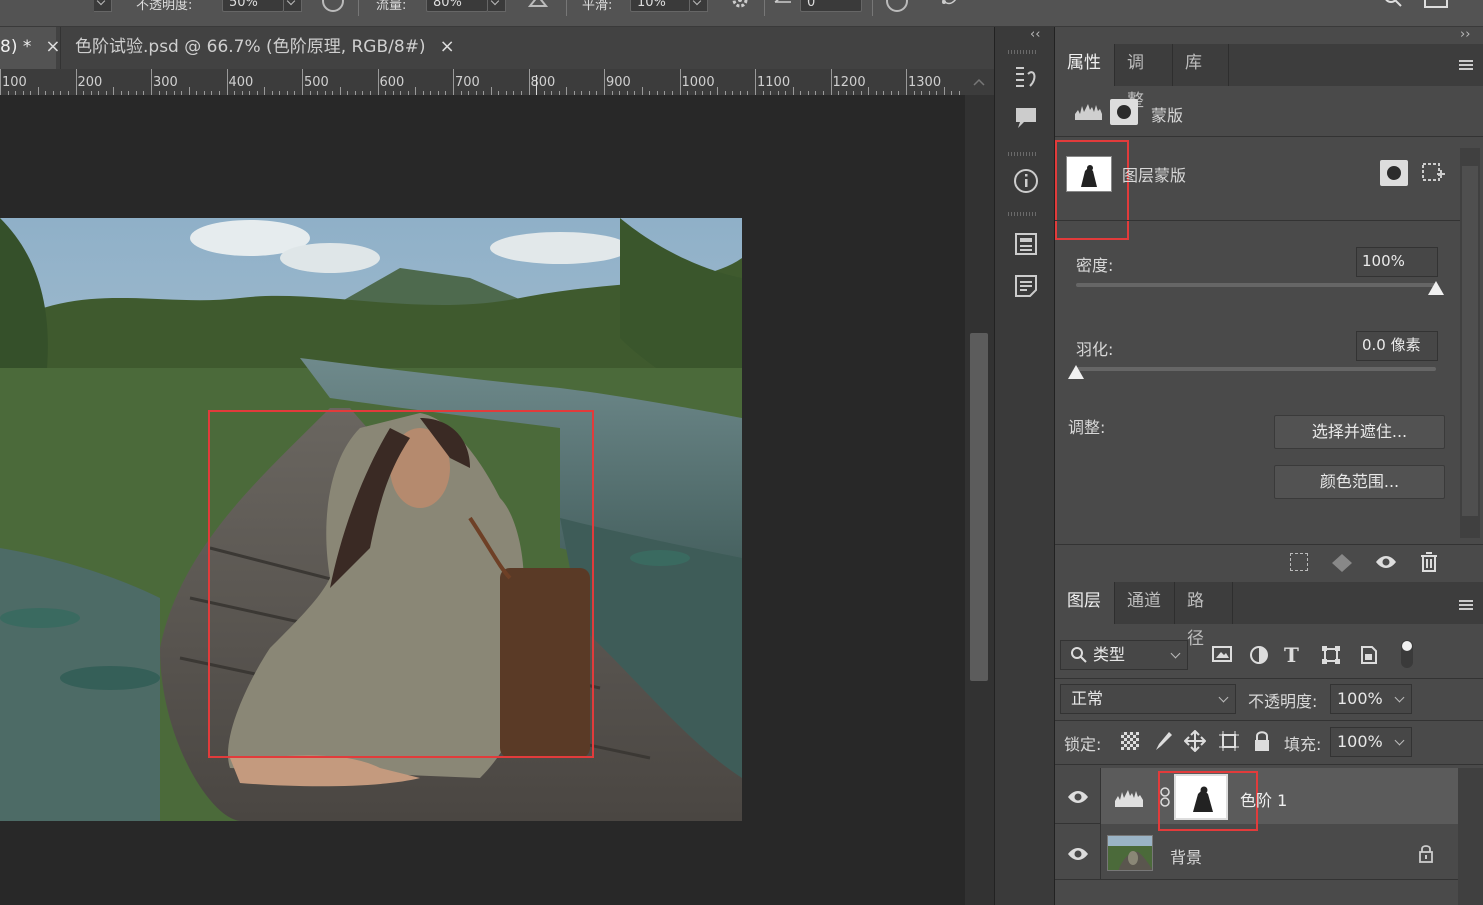 The height and width of the screenshot is (905, 1483). What do you see at coordinates (1397, 346) in the screenshot?
I see `feather-field: 0.0 像素` at bounding box center [1397, 346].